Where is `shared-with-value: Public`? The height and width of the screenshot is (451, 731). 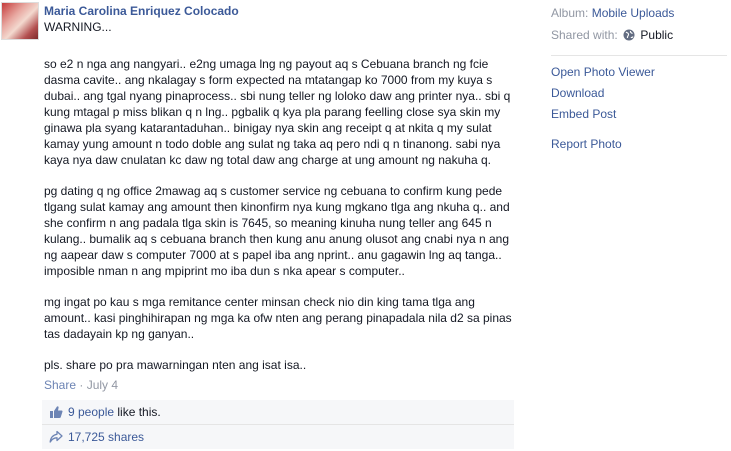 shared-with-value: Public is located at coordinates (657, 35).